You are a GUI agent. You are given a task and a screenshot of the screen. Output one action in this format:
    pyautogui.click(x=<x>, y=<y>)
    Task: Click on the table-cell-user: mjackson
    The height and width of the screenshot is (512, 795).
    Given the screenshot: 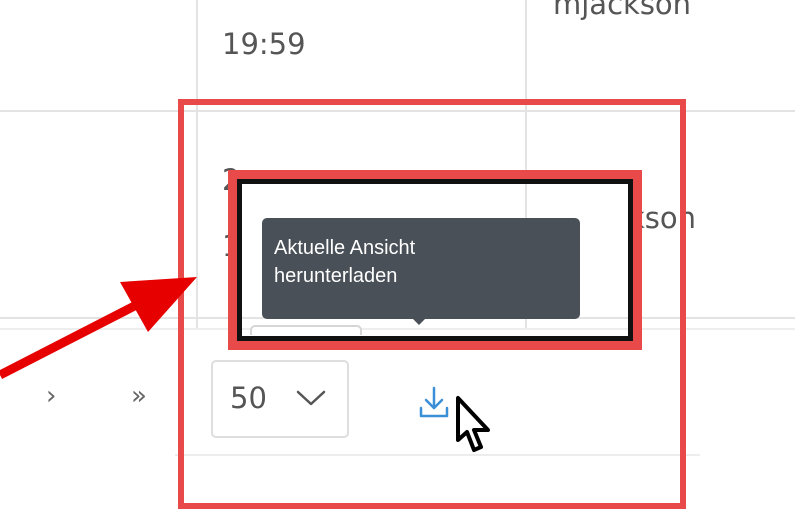 What is the action you would take?
    pyautogui.click(x=622, y=10)
    